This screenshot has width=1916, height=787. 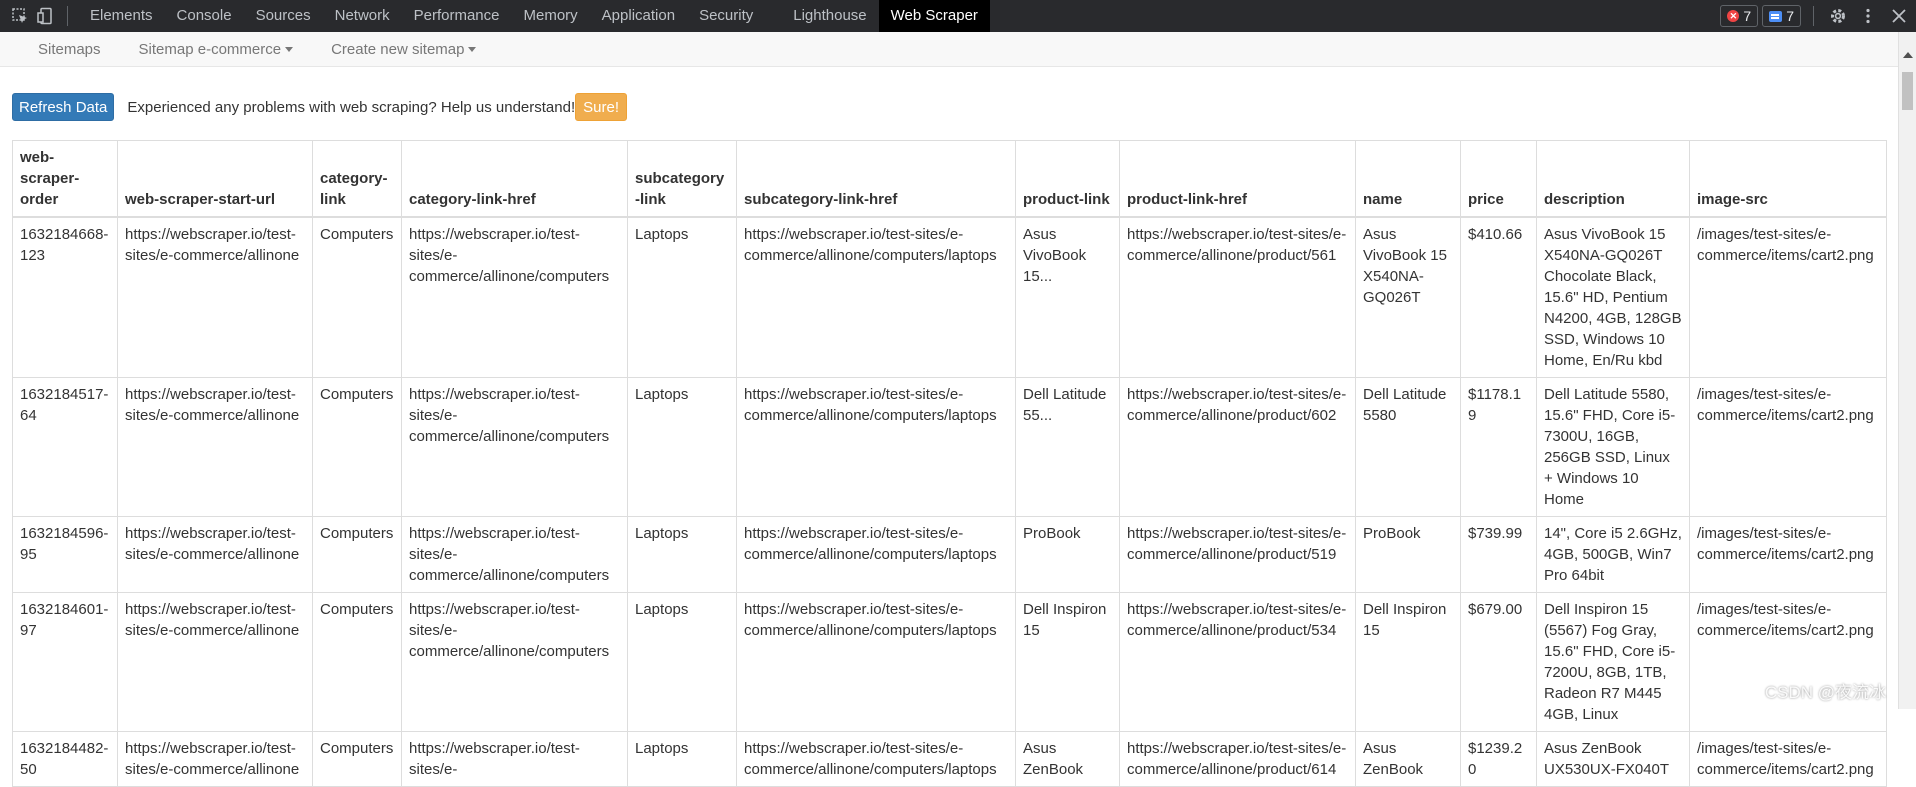 I want to click on table-cell-product-link: ProBook, so click(x=1067, y=554).